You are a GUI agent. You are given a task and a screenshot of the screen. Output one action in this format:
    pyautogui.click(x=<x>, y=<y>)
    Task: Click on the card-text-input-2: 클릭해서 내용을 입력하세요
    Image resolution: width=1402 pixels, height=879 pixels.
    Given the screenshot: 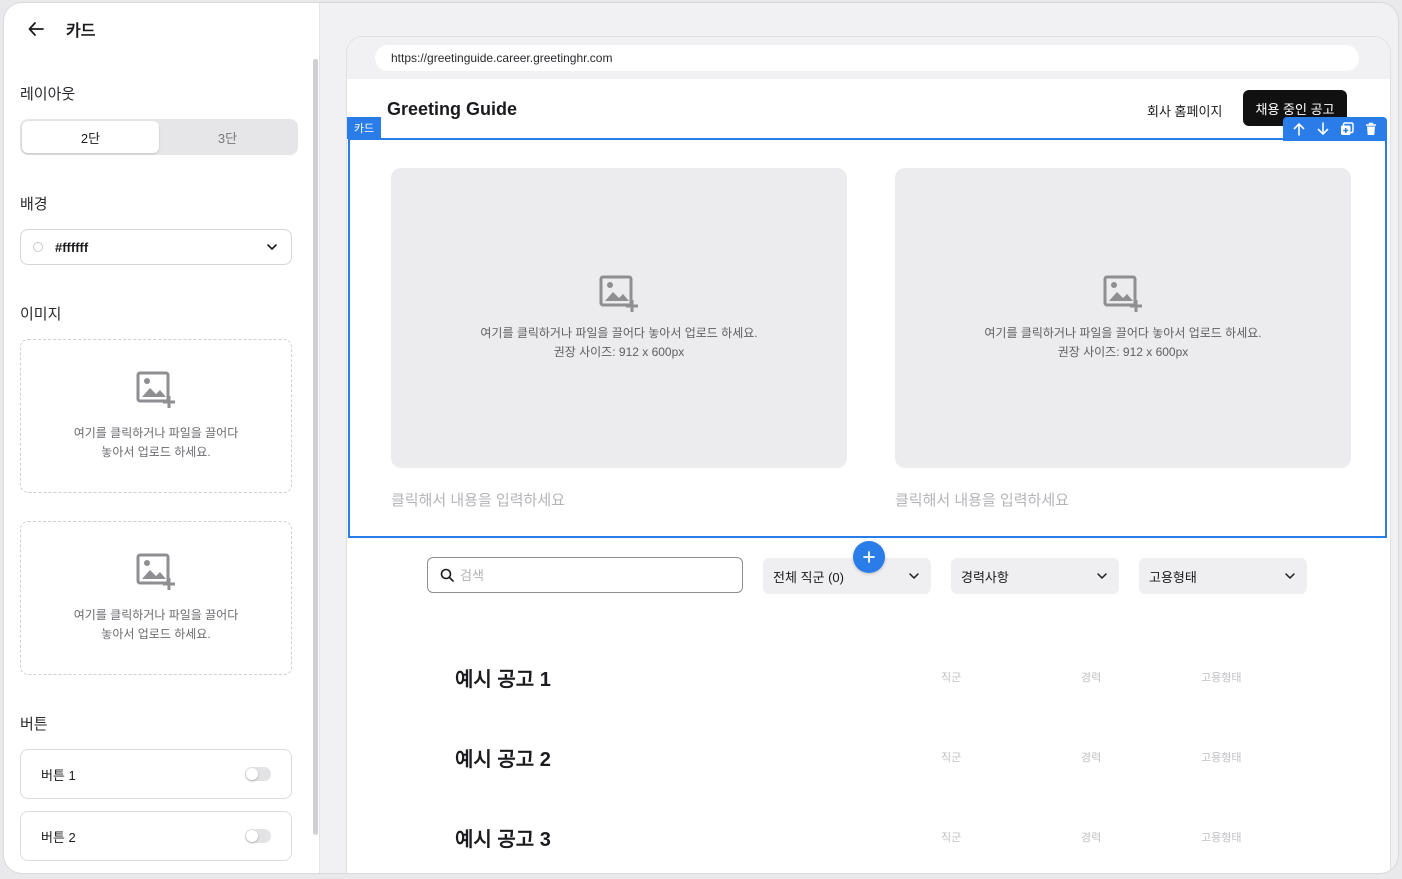 What is the action you would take?
    pyautogui.click(x=982, y=499)
    